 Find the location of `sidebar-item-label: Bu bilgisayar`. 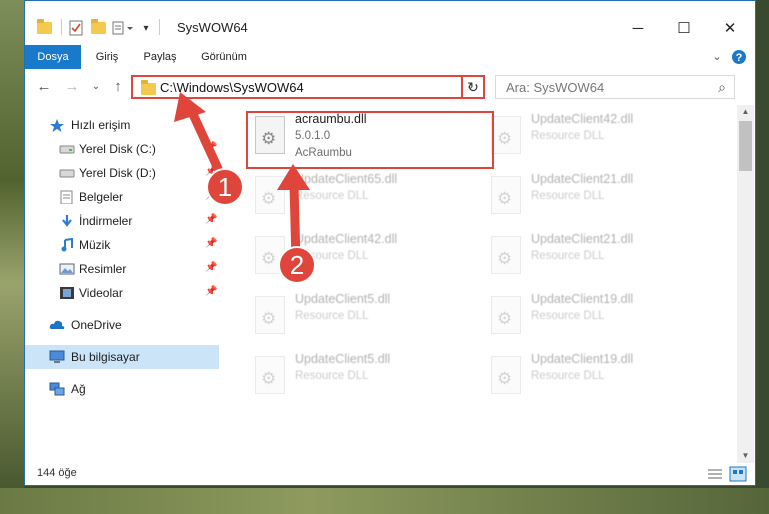

sidebar-item-label: Bu bilgisayar is located at coordinates (105, 357).